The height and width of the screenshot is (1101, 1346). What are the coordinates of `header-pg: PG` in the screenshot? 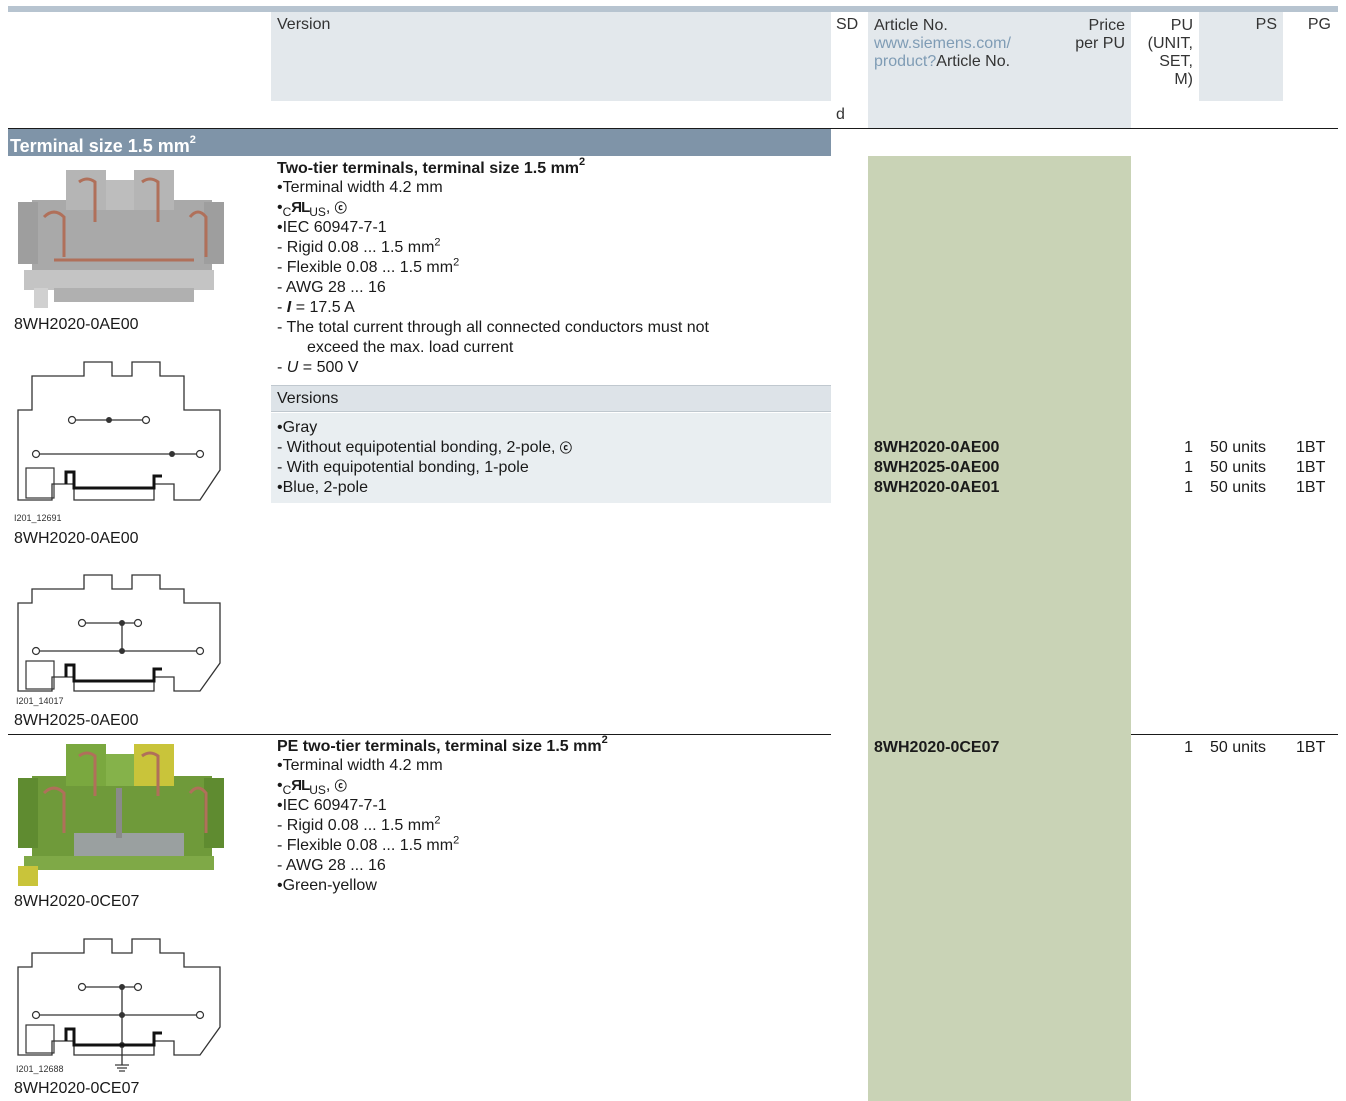 It's located at (1319, 24).